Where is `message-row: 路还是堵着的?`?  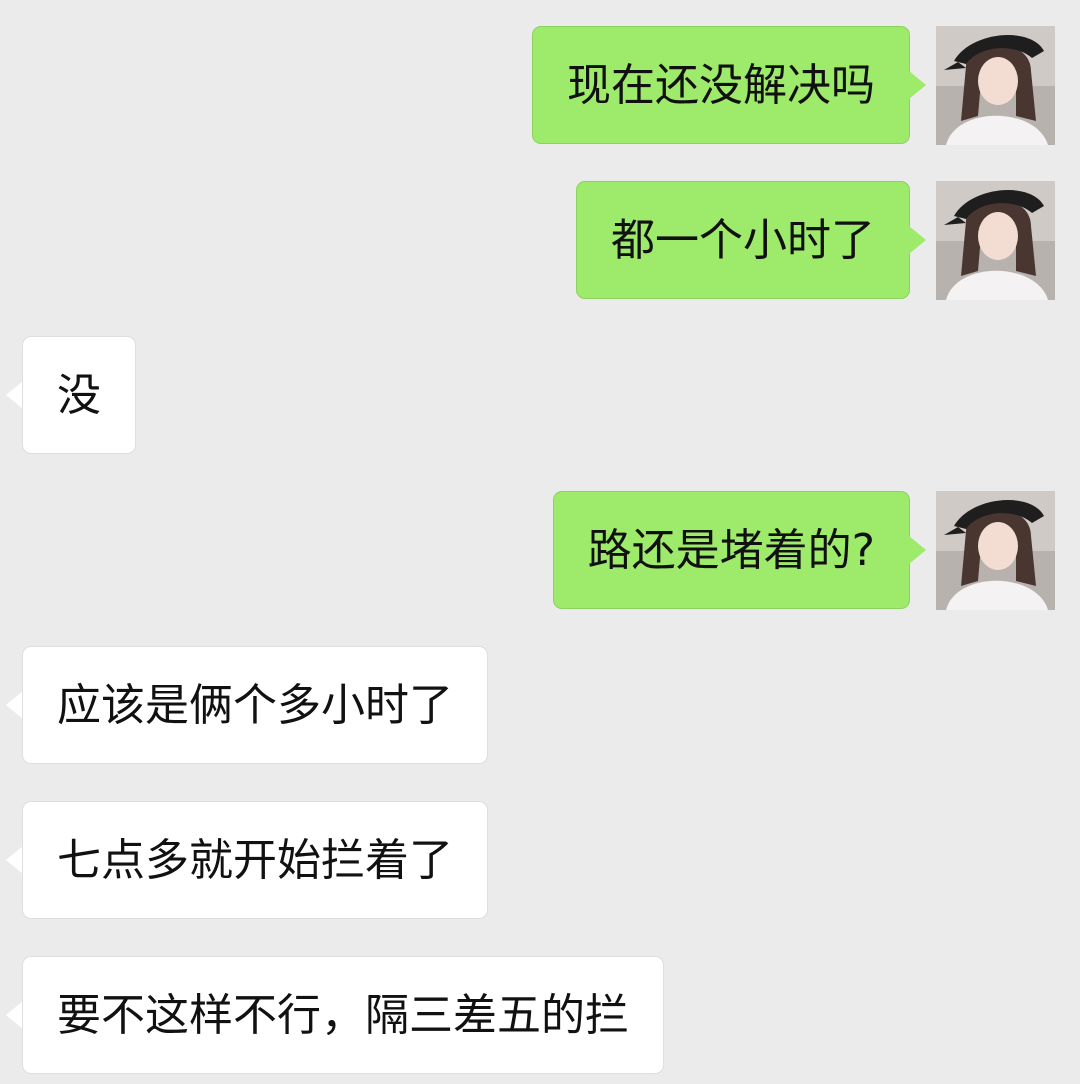 message-row: 路还是堵着的? is located at coordinates (540, 551).